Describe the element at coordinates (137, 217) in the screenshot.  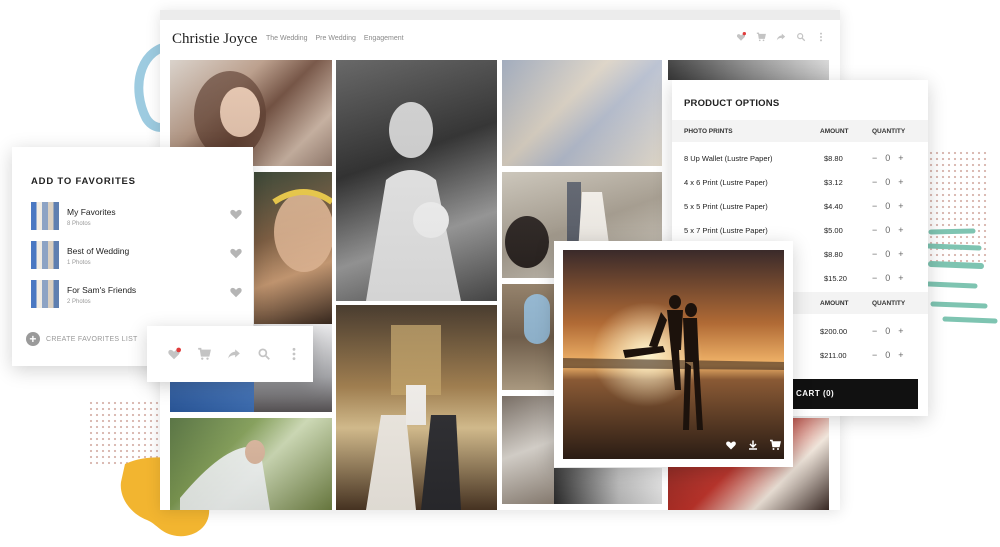
I see `favorites-list-item: My Favorites 8 Photos` at that location.